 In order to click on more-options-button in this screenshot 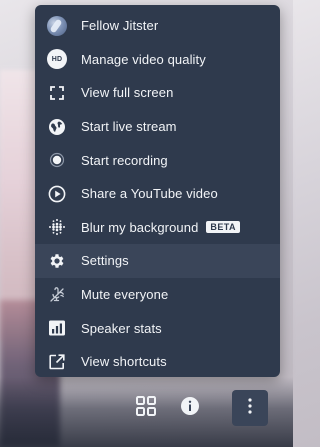, I will do `click(250, 408)`.